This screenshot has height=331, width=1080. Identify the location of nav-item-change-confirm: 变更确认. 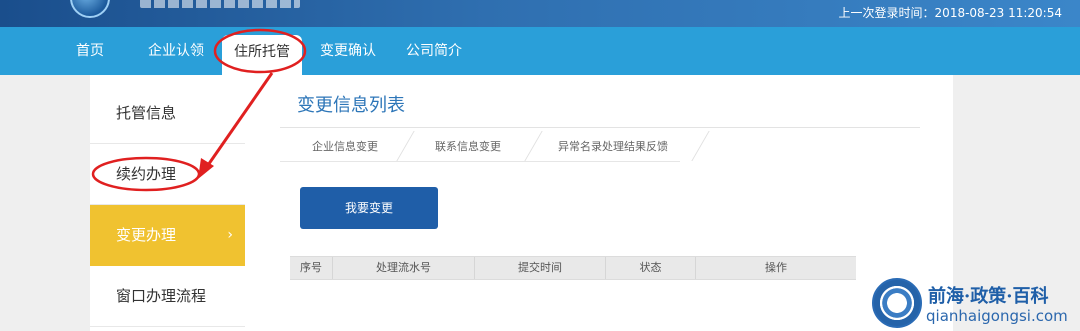
(348, 51).